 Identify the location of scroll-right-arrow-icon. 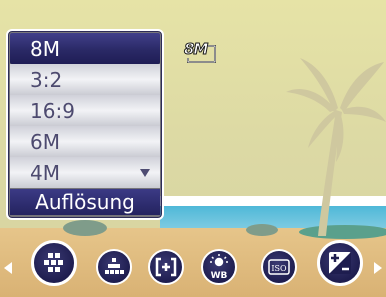
(378, 268).